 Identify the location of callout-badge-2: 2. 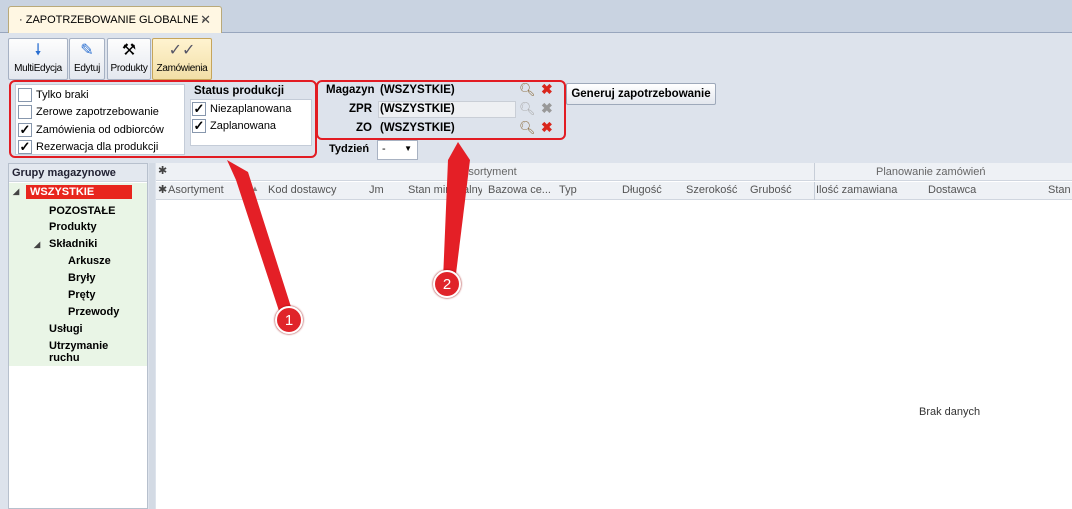
(447, 284).